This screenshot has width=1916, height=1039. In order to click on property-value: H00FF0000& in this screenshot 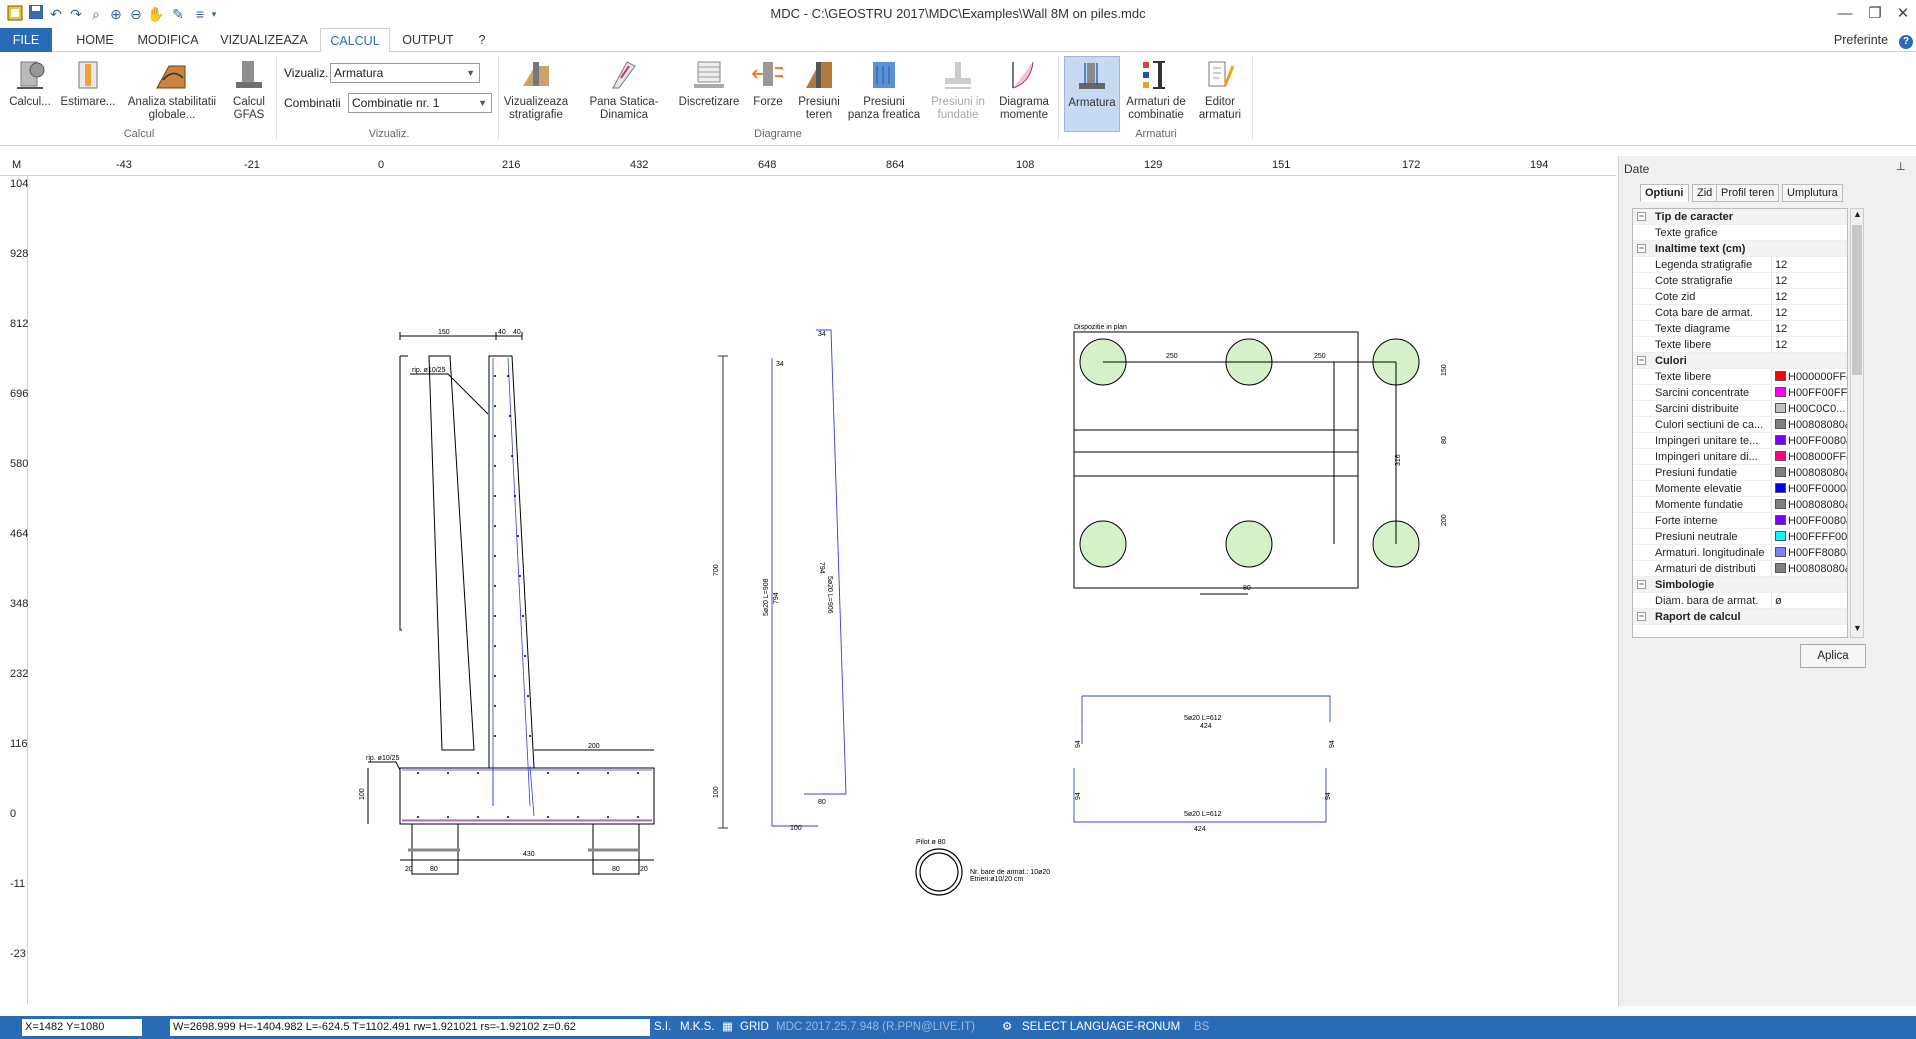, I will do `click(1809, 489)`.